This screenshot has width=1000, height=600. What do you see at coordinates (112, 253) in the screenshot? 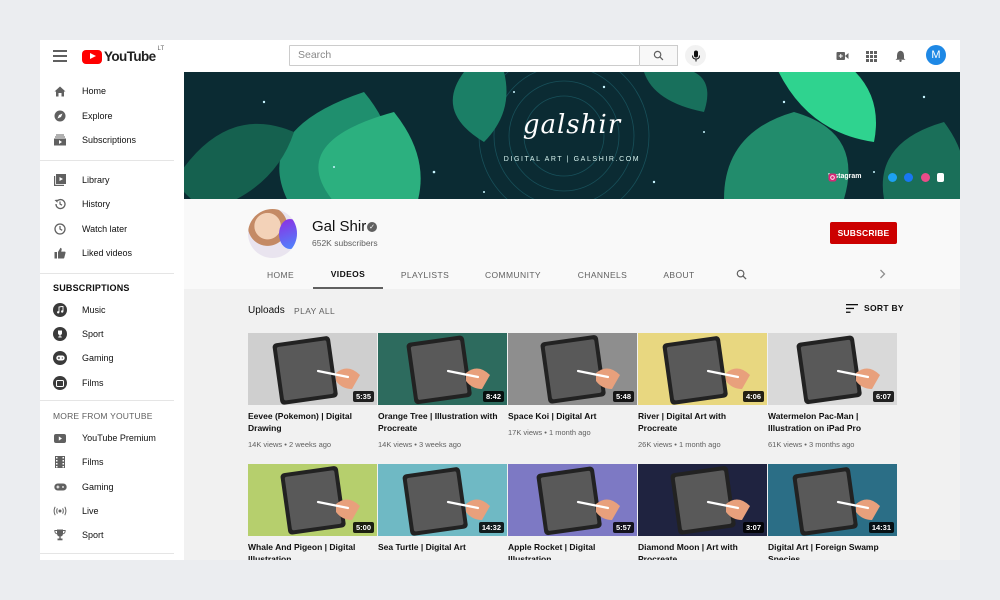
I see `sidebar-item-liked-videos: Liked videos` at bounding box center [112, 253].